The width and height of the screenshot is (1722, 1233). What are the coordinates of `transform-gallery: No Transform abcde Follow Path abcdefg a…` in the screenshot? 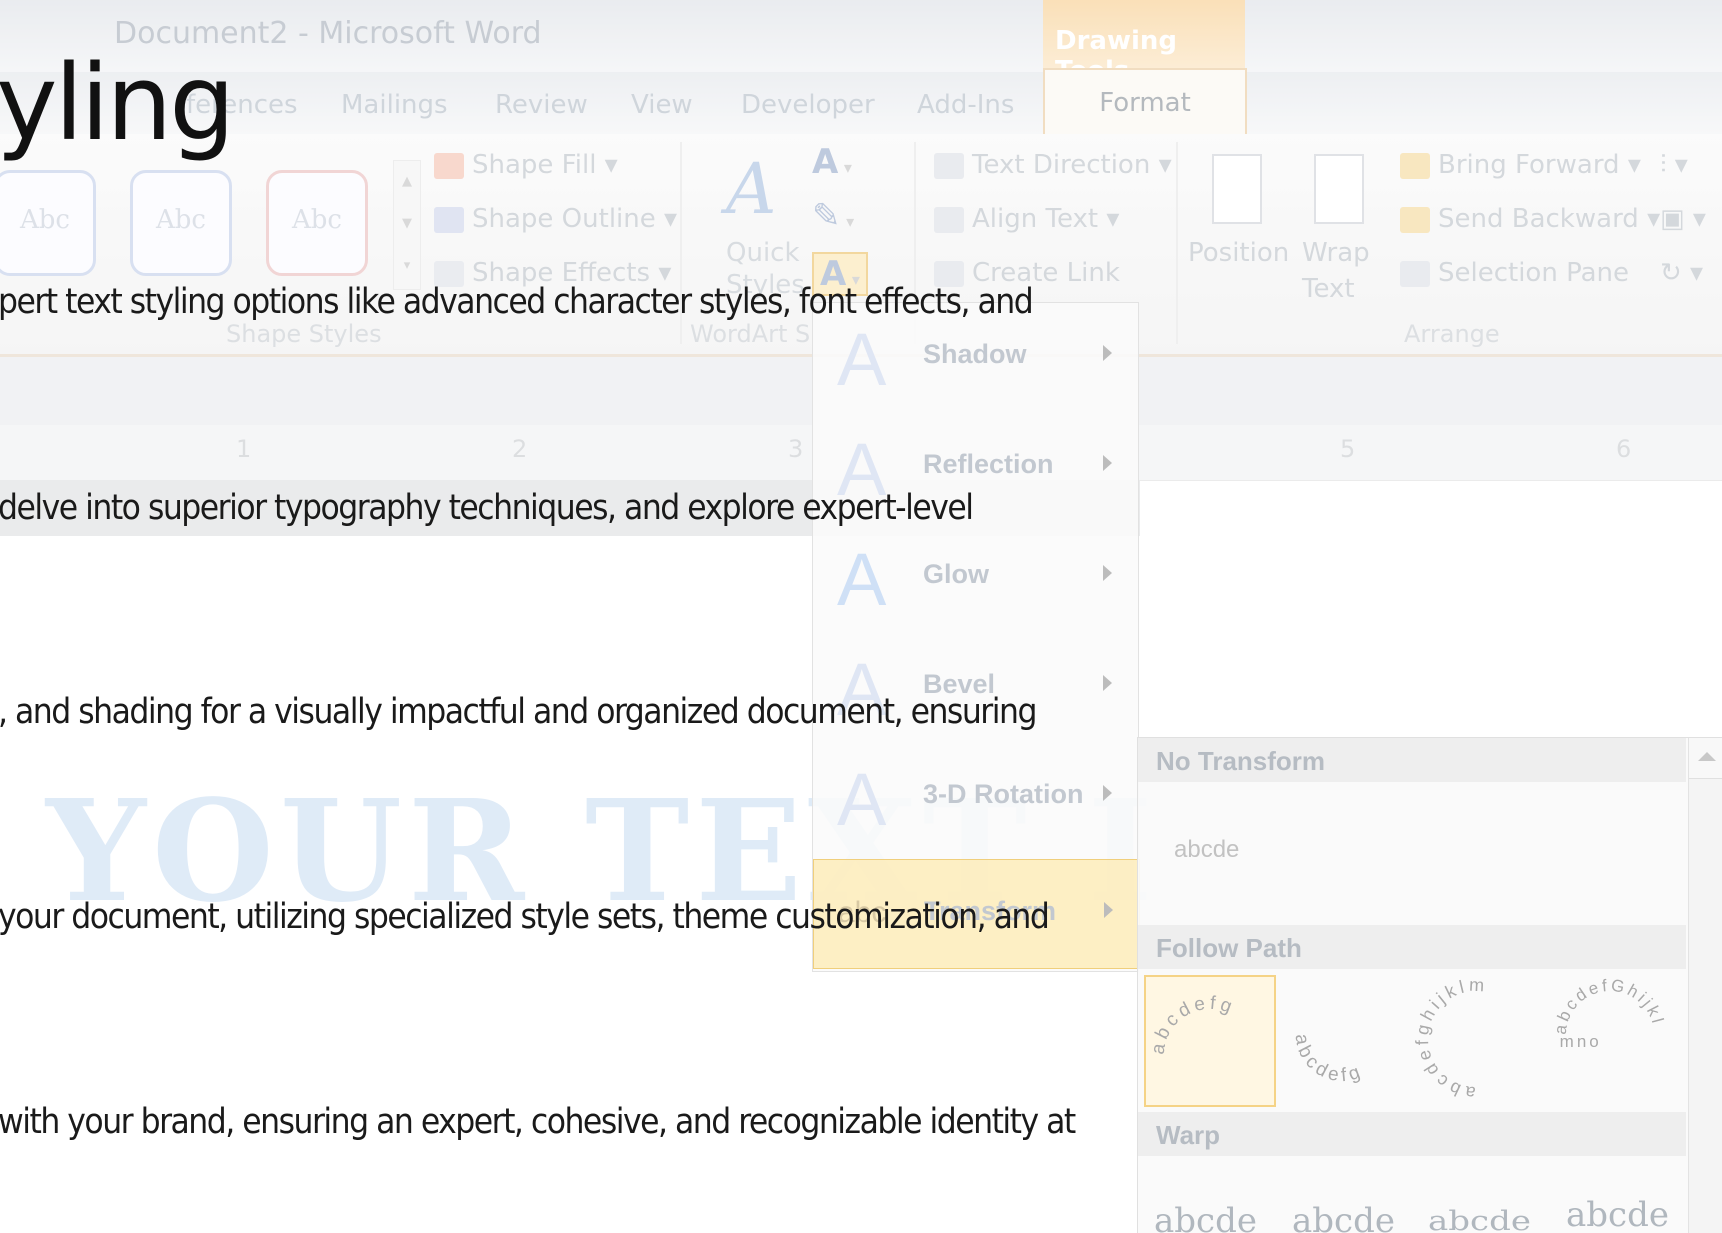 It's located at (1429, 985).